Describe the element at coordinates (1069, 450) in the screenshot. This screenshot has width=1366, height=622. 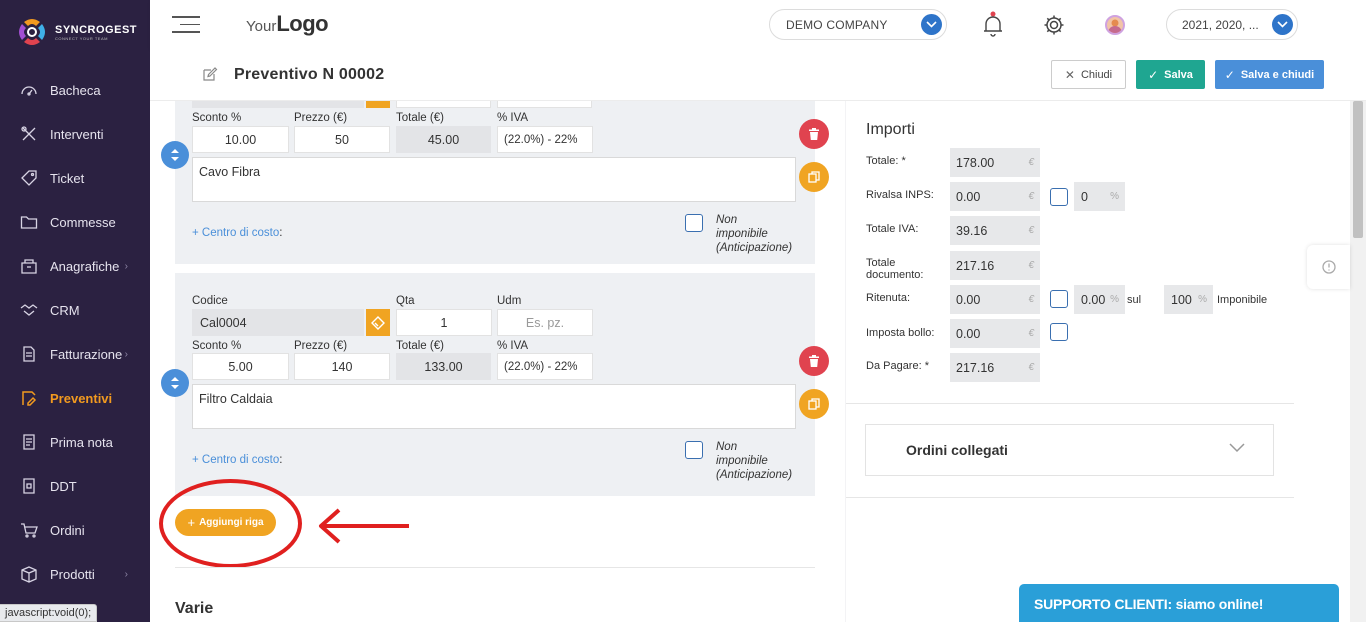
I see `ordini-collegati-accordion: Ordini collegati` at that location.